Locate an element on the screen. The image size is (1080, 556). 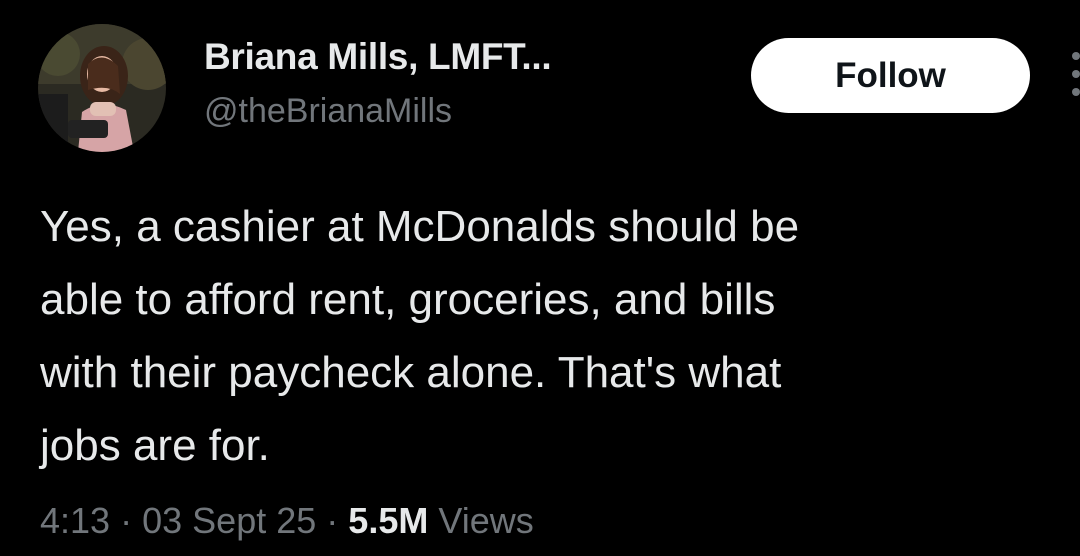
follow-button: Follow is located at coordinates (890, 75).